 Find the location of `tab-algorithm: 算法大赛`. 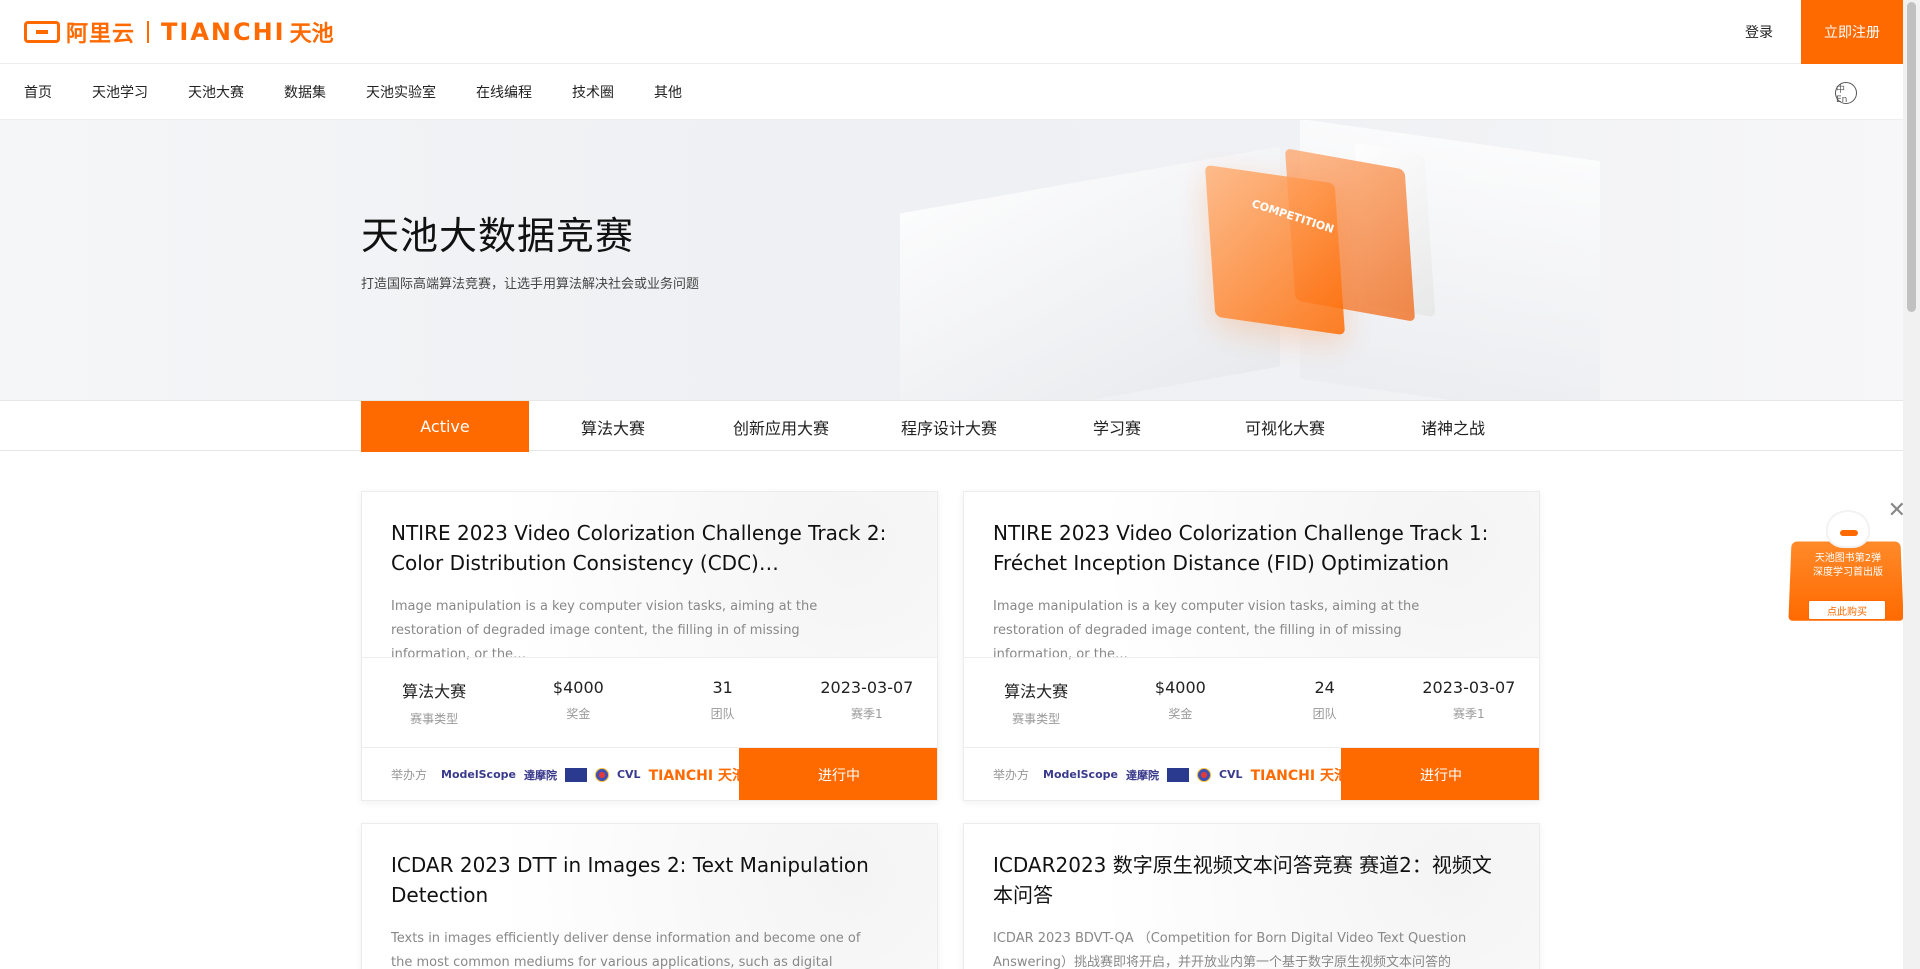

tab-algorithm: 算法大赛 is located at coordinates (613, 426).